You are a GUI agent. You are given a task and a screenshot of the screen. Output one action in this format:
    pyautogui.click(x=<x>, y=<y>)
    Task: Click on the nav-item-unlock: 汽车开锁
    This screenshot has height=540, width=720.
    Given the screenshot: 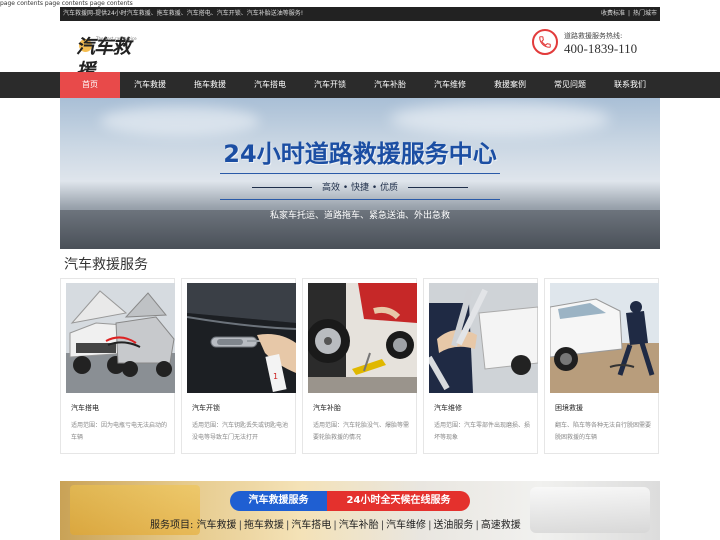 What is the action you would take?
    pyautogui.click(x=330, y=85)
    